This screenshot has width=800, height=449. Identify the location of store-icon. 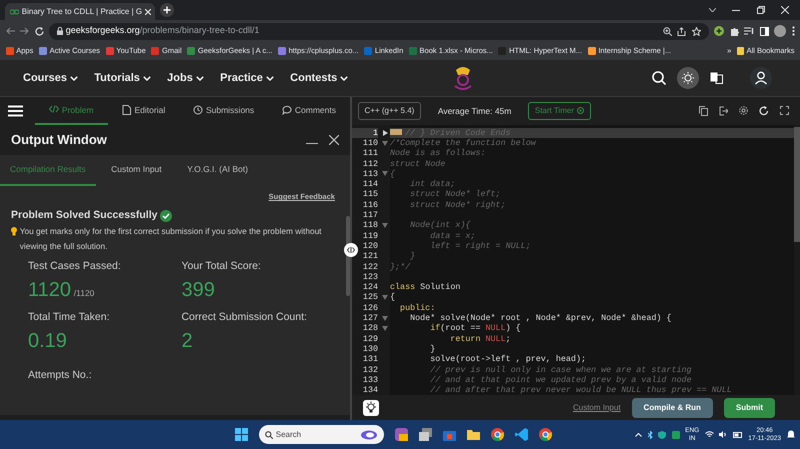
(449, 434).